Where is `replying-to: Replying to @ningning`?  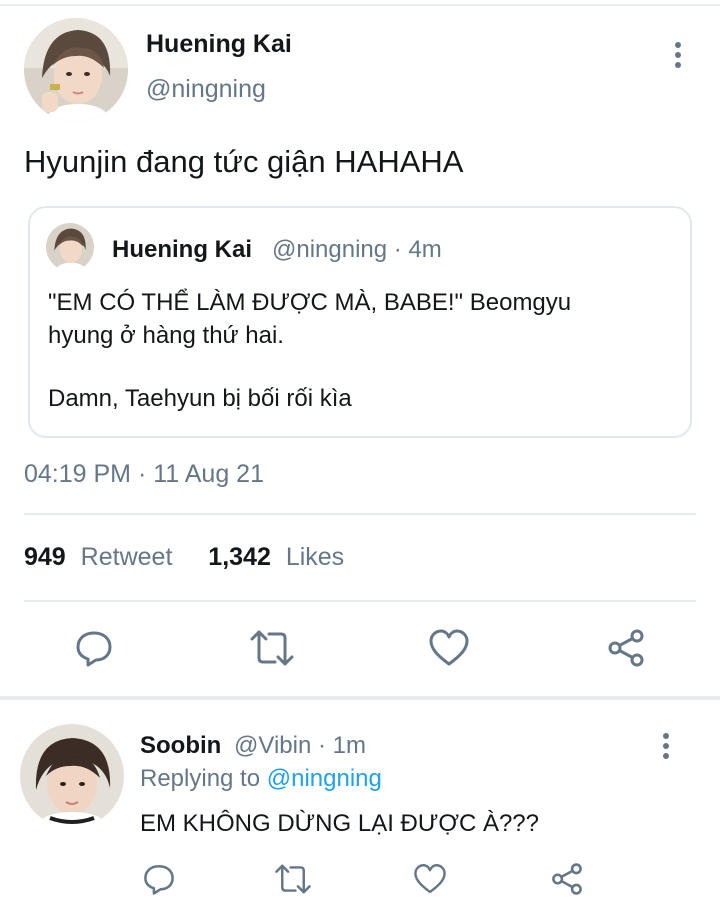
replying-to: Replying to @ningning is located at coordinates (261, 779).